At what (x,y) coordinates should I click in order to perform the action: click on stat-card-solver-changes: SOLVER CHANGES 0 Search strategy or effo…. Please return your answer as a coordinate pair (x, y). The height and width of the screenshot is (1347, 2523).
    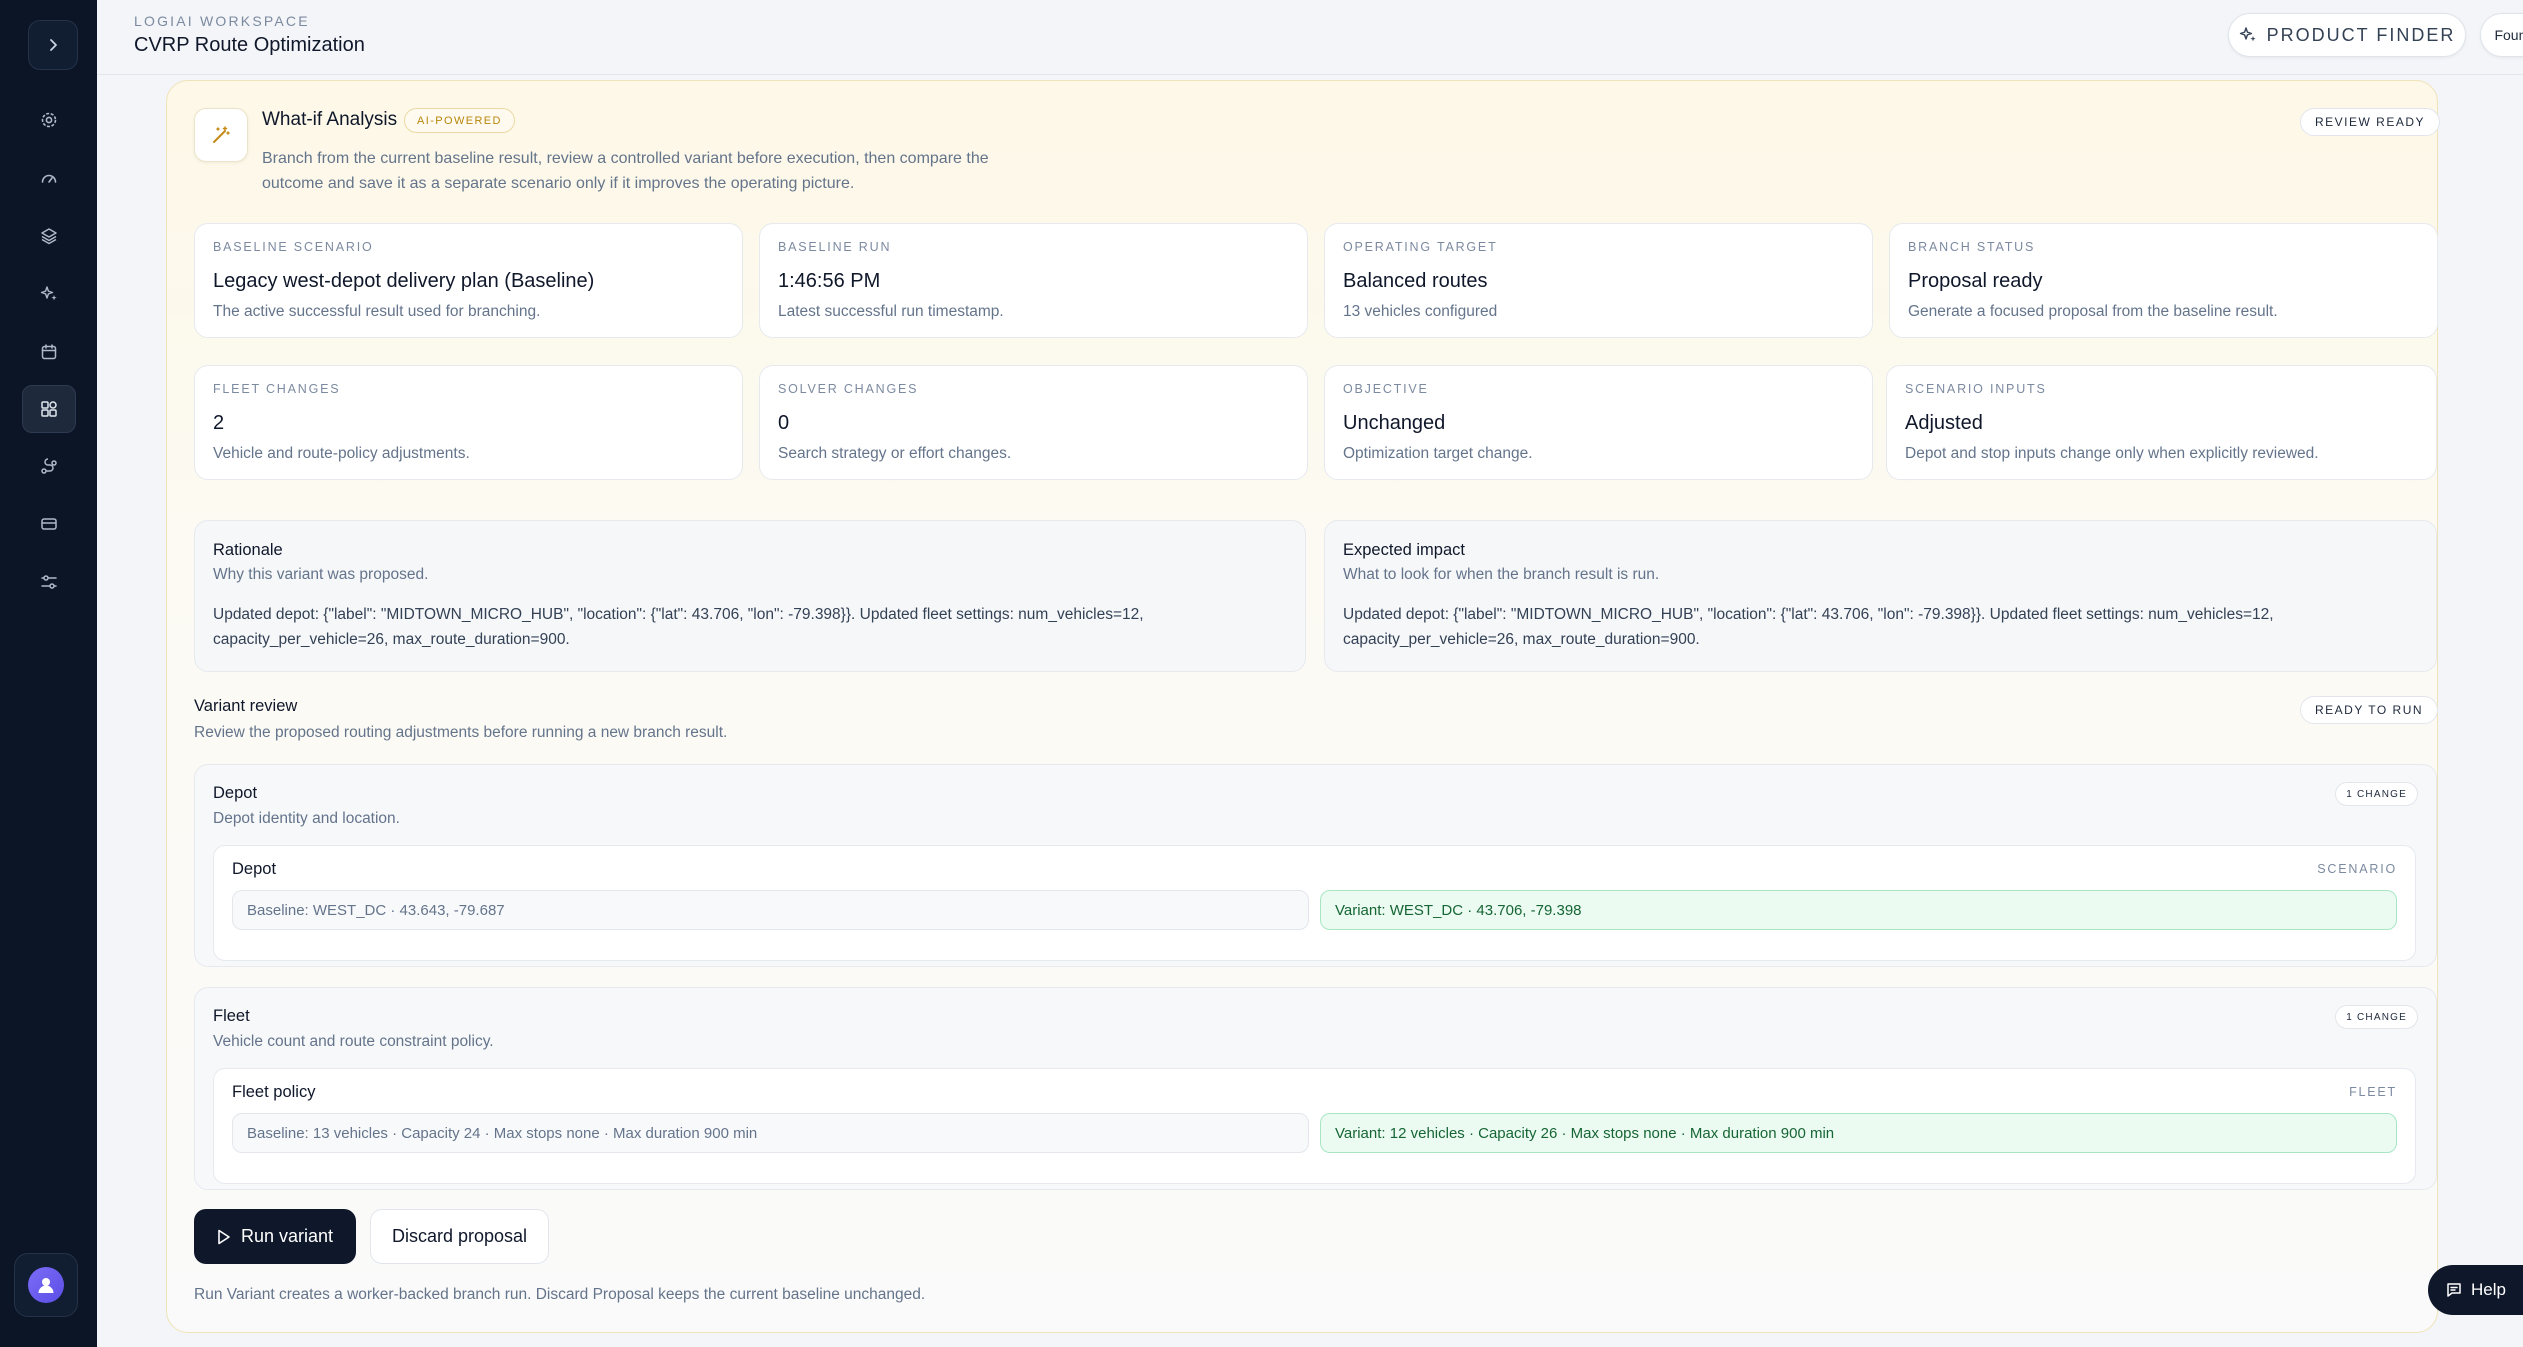
    Looking at the image, I should click on (1033, 422).